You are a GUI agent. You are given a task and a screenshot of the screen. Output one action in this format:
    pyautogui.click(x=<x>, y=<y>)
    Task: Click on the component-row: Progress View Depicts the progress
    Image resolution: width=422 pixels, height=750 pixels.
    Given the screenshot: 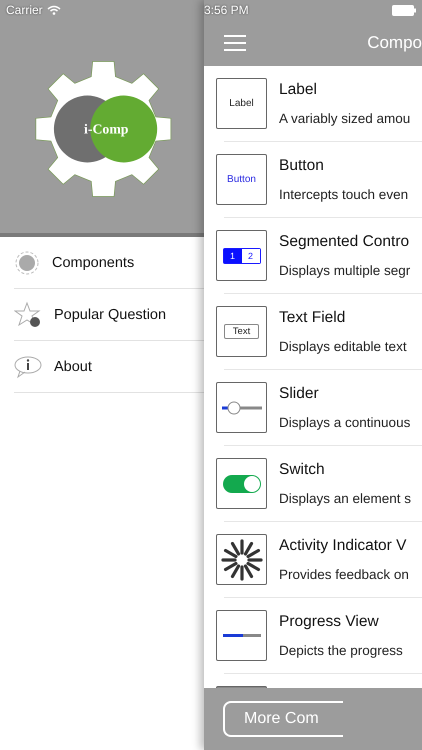 What is the action you would take?
    pyautogui.click(x=313, y=635)
    